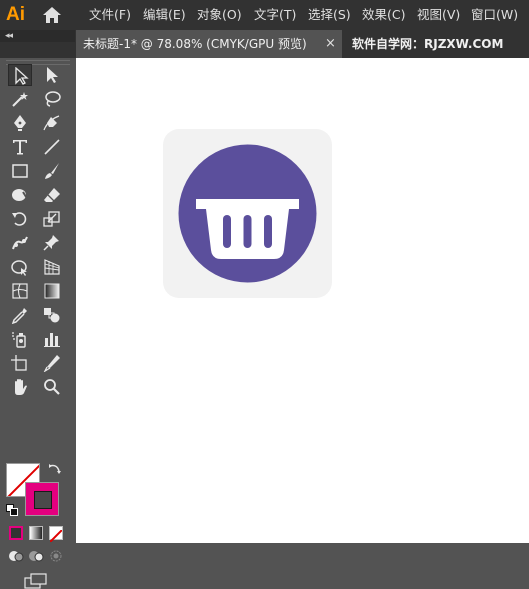 The width and height of the screenshot is (529, 589). I want to click on collapse-icon: ◂◂, so click(9, 36).